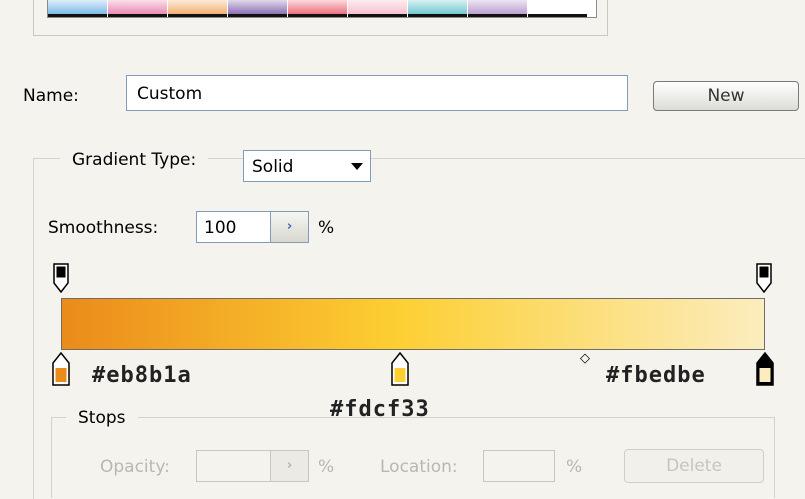  Describe the element at coordinates (400, 369) in the screenshot. I see `color-stop-middle` at that location.